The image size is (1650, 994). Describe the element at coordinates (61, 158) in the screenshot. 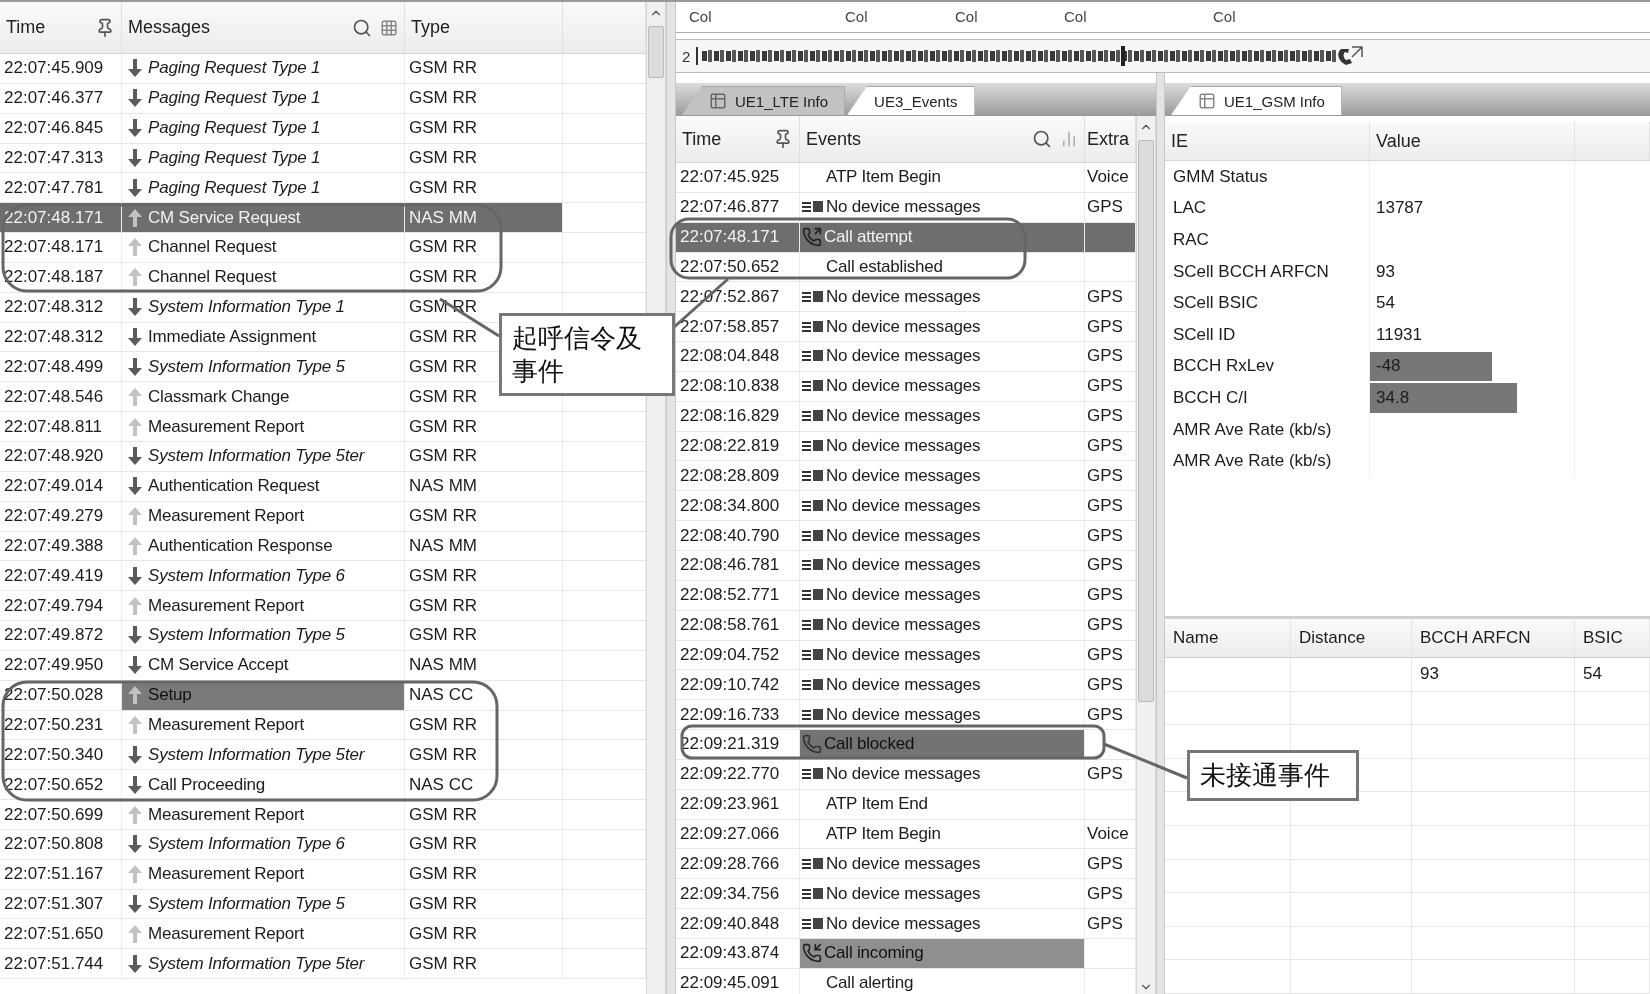

I see `time-cell: 22:07:47.313` at that location.